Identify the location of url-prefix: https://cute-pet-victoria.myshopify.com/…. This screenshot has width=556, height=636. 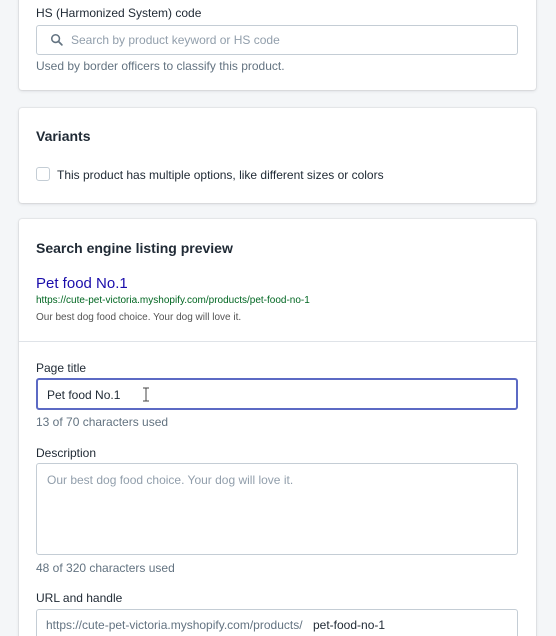
(174, 625).